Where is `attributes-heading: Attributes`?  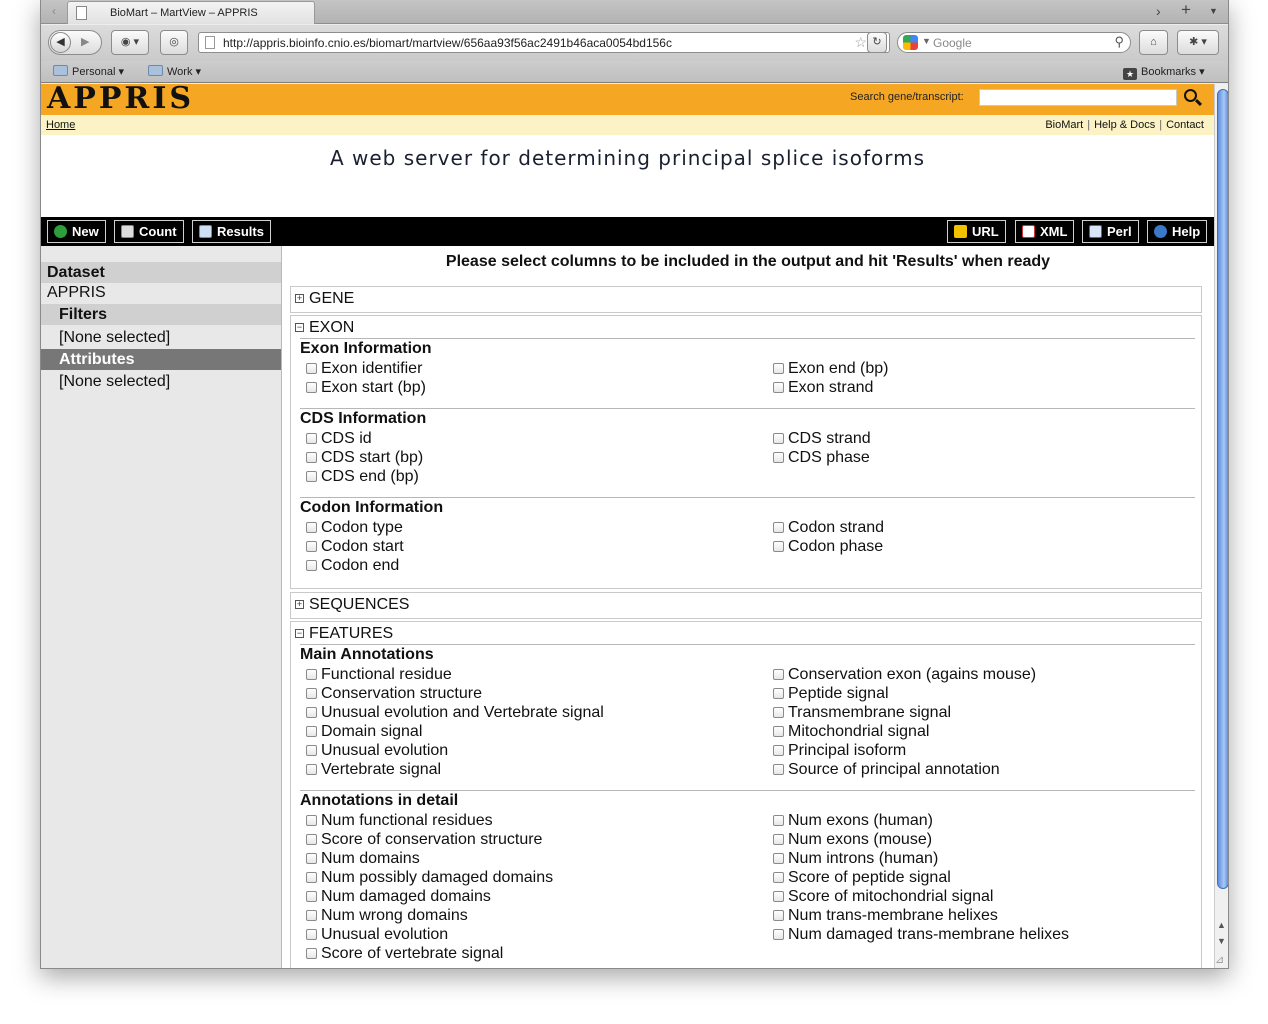 attributes-heading: Attributes is located at coordinates (161, 359).